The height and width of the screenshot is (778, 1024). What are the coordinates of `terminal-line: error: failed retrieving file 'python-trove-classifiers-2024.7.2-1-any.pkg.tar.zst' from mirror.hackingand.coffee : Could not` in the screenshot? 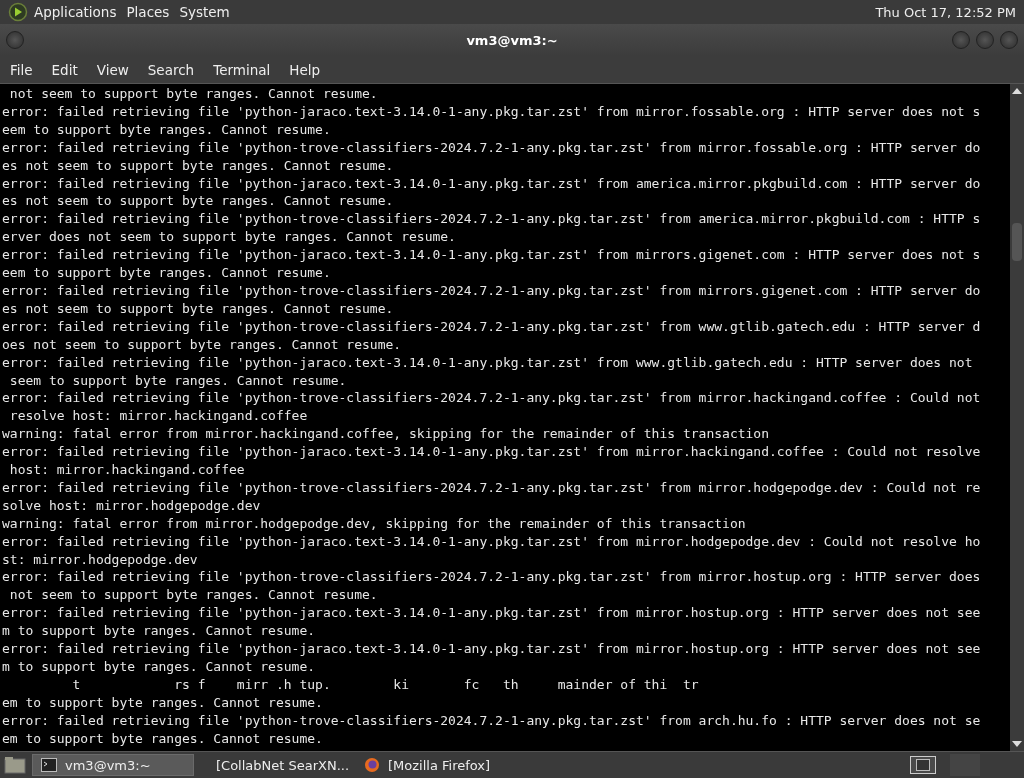 It's located at (491, 398).